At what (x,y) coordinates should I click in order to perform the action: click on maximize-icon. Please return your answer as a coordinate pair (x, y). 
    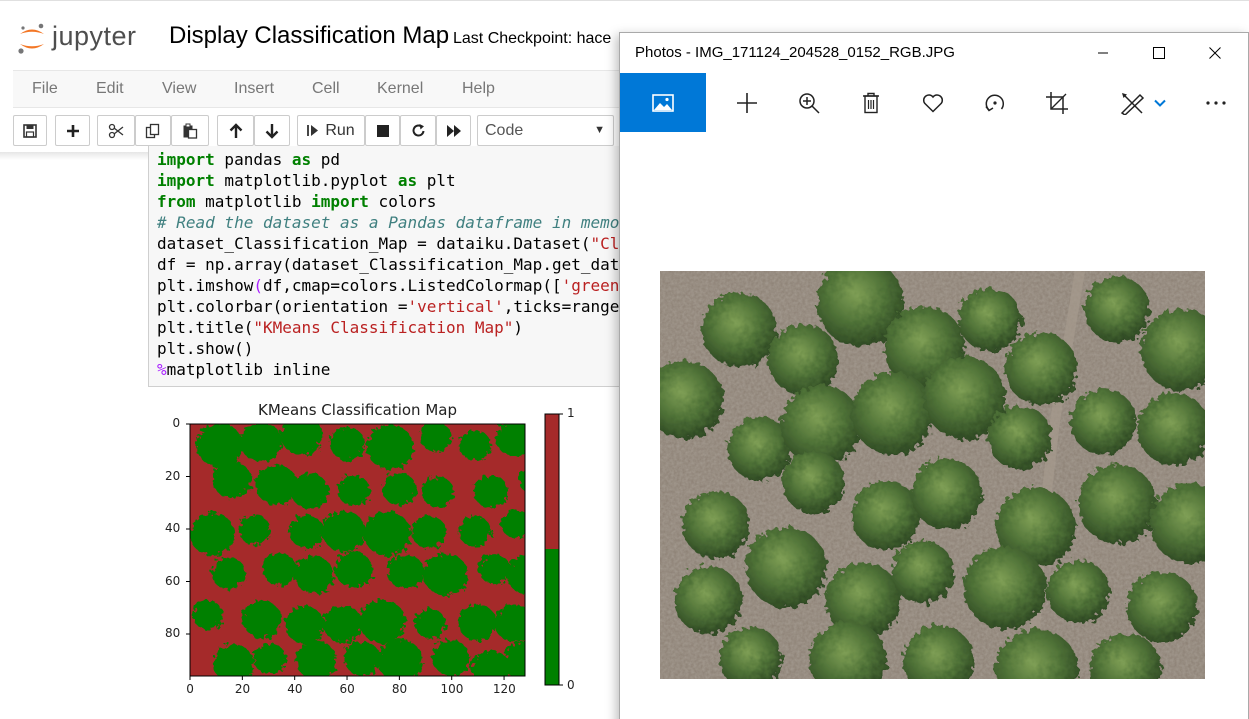
    Looking at the image, I should click on (1159, 53).